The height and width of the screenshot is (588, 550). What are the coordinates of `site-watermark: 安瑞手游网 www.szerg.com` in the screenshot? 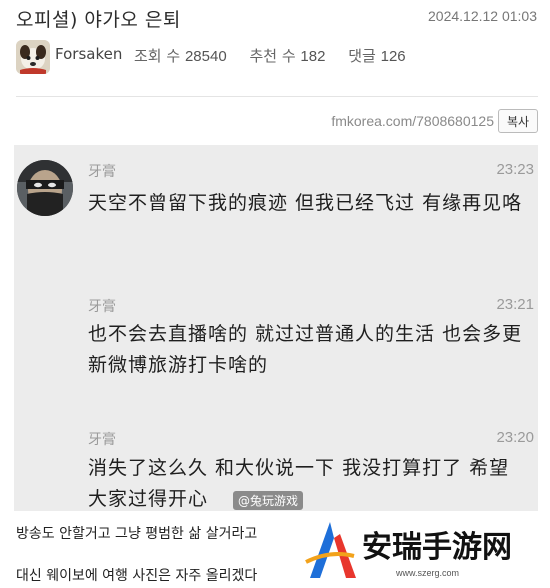 It's located at (421, 551).